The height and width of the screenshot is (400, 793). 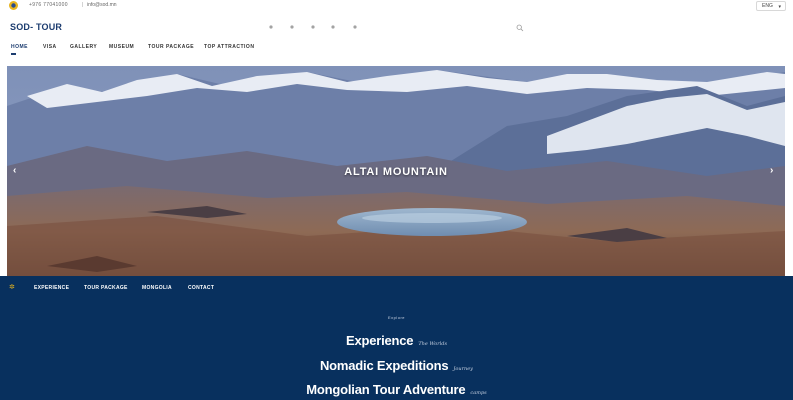 What do you see at coordinates (36, 27) in the screenshot?
I see `brand-logo: SOD- TOUR` at bounding box center [36, 27].